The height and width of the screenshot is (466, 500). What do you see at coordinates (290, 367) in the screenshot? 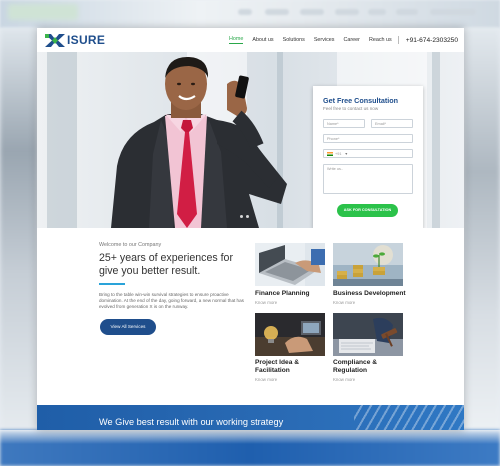
I see `service-title-project: Project Idea & Facilitation` at bounding box center [290, 367].